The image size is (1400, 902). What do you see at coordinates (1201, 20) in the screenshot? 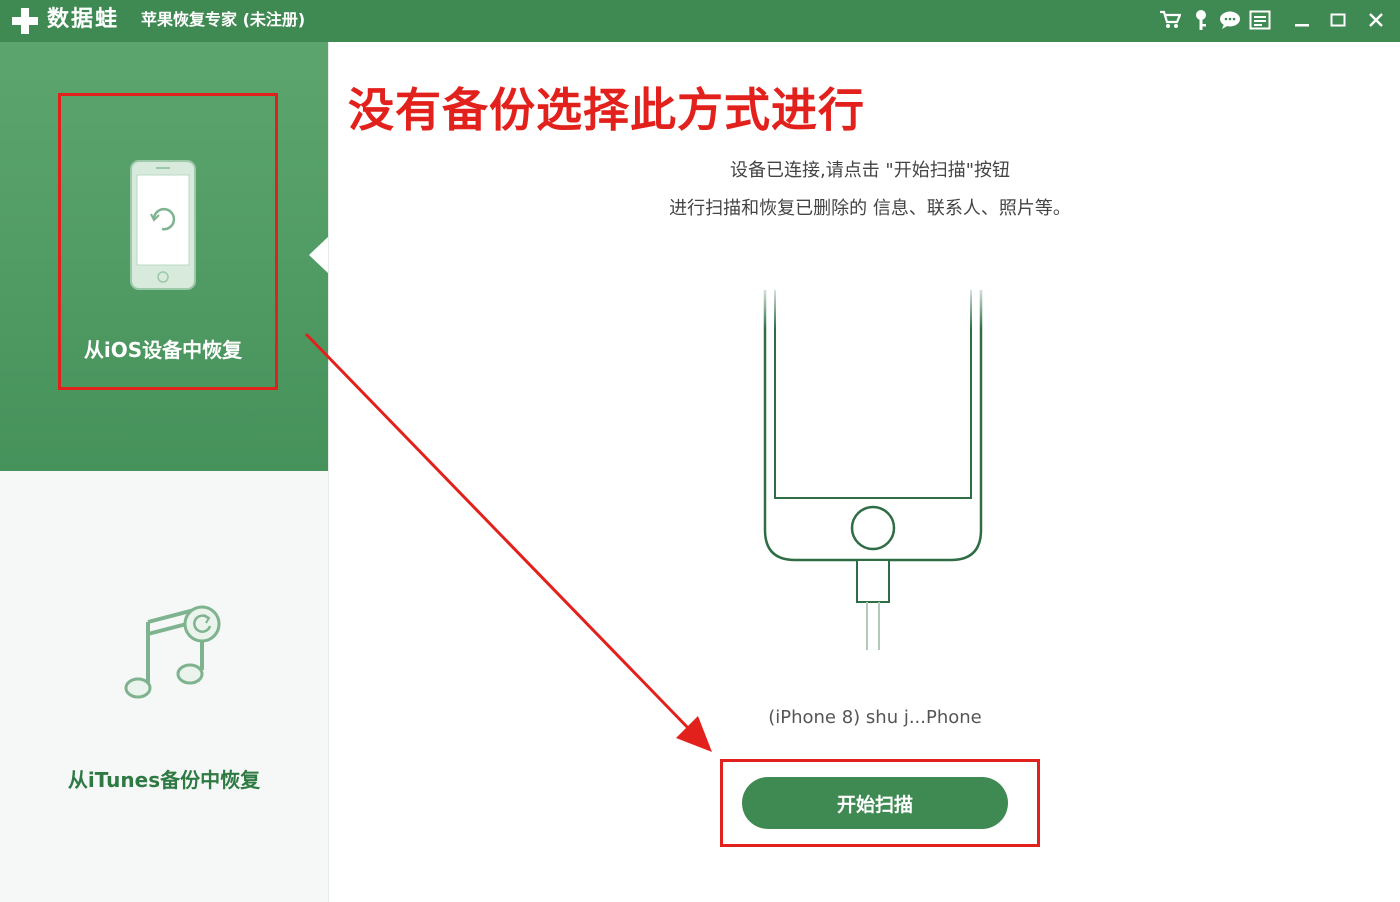
I see `key-icon` at bounding box center [1201, 20].